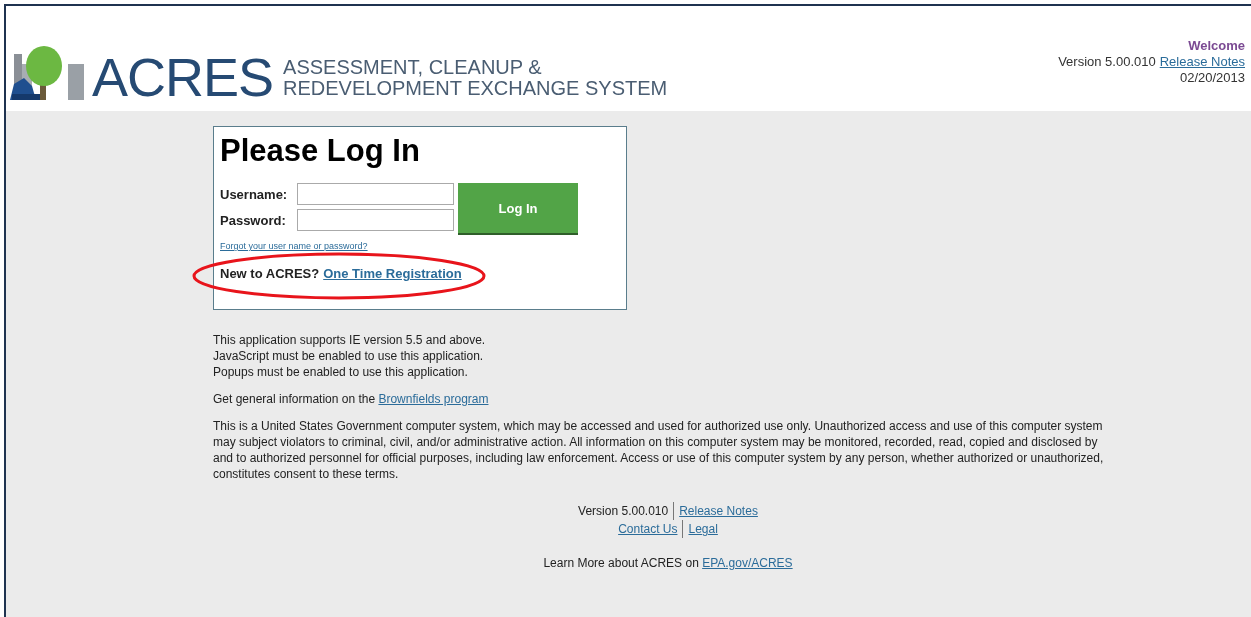  Describe the element at coordinates (294, 246) in the screenshot. I see `forgot-password-link: Forgot your user name or password?` at that location.